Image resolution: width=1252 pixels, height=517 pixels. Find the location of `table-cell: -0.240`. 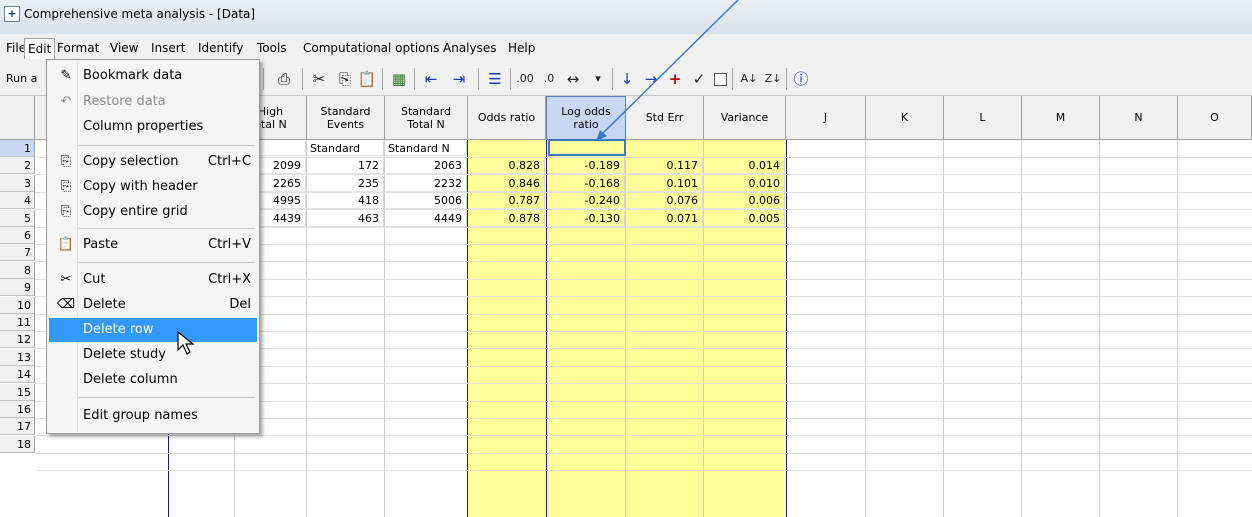

table-cell: -0.240 is located at coordinates (586, 201).